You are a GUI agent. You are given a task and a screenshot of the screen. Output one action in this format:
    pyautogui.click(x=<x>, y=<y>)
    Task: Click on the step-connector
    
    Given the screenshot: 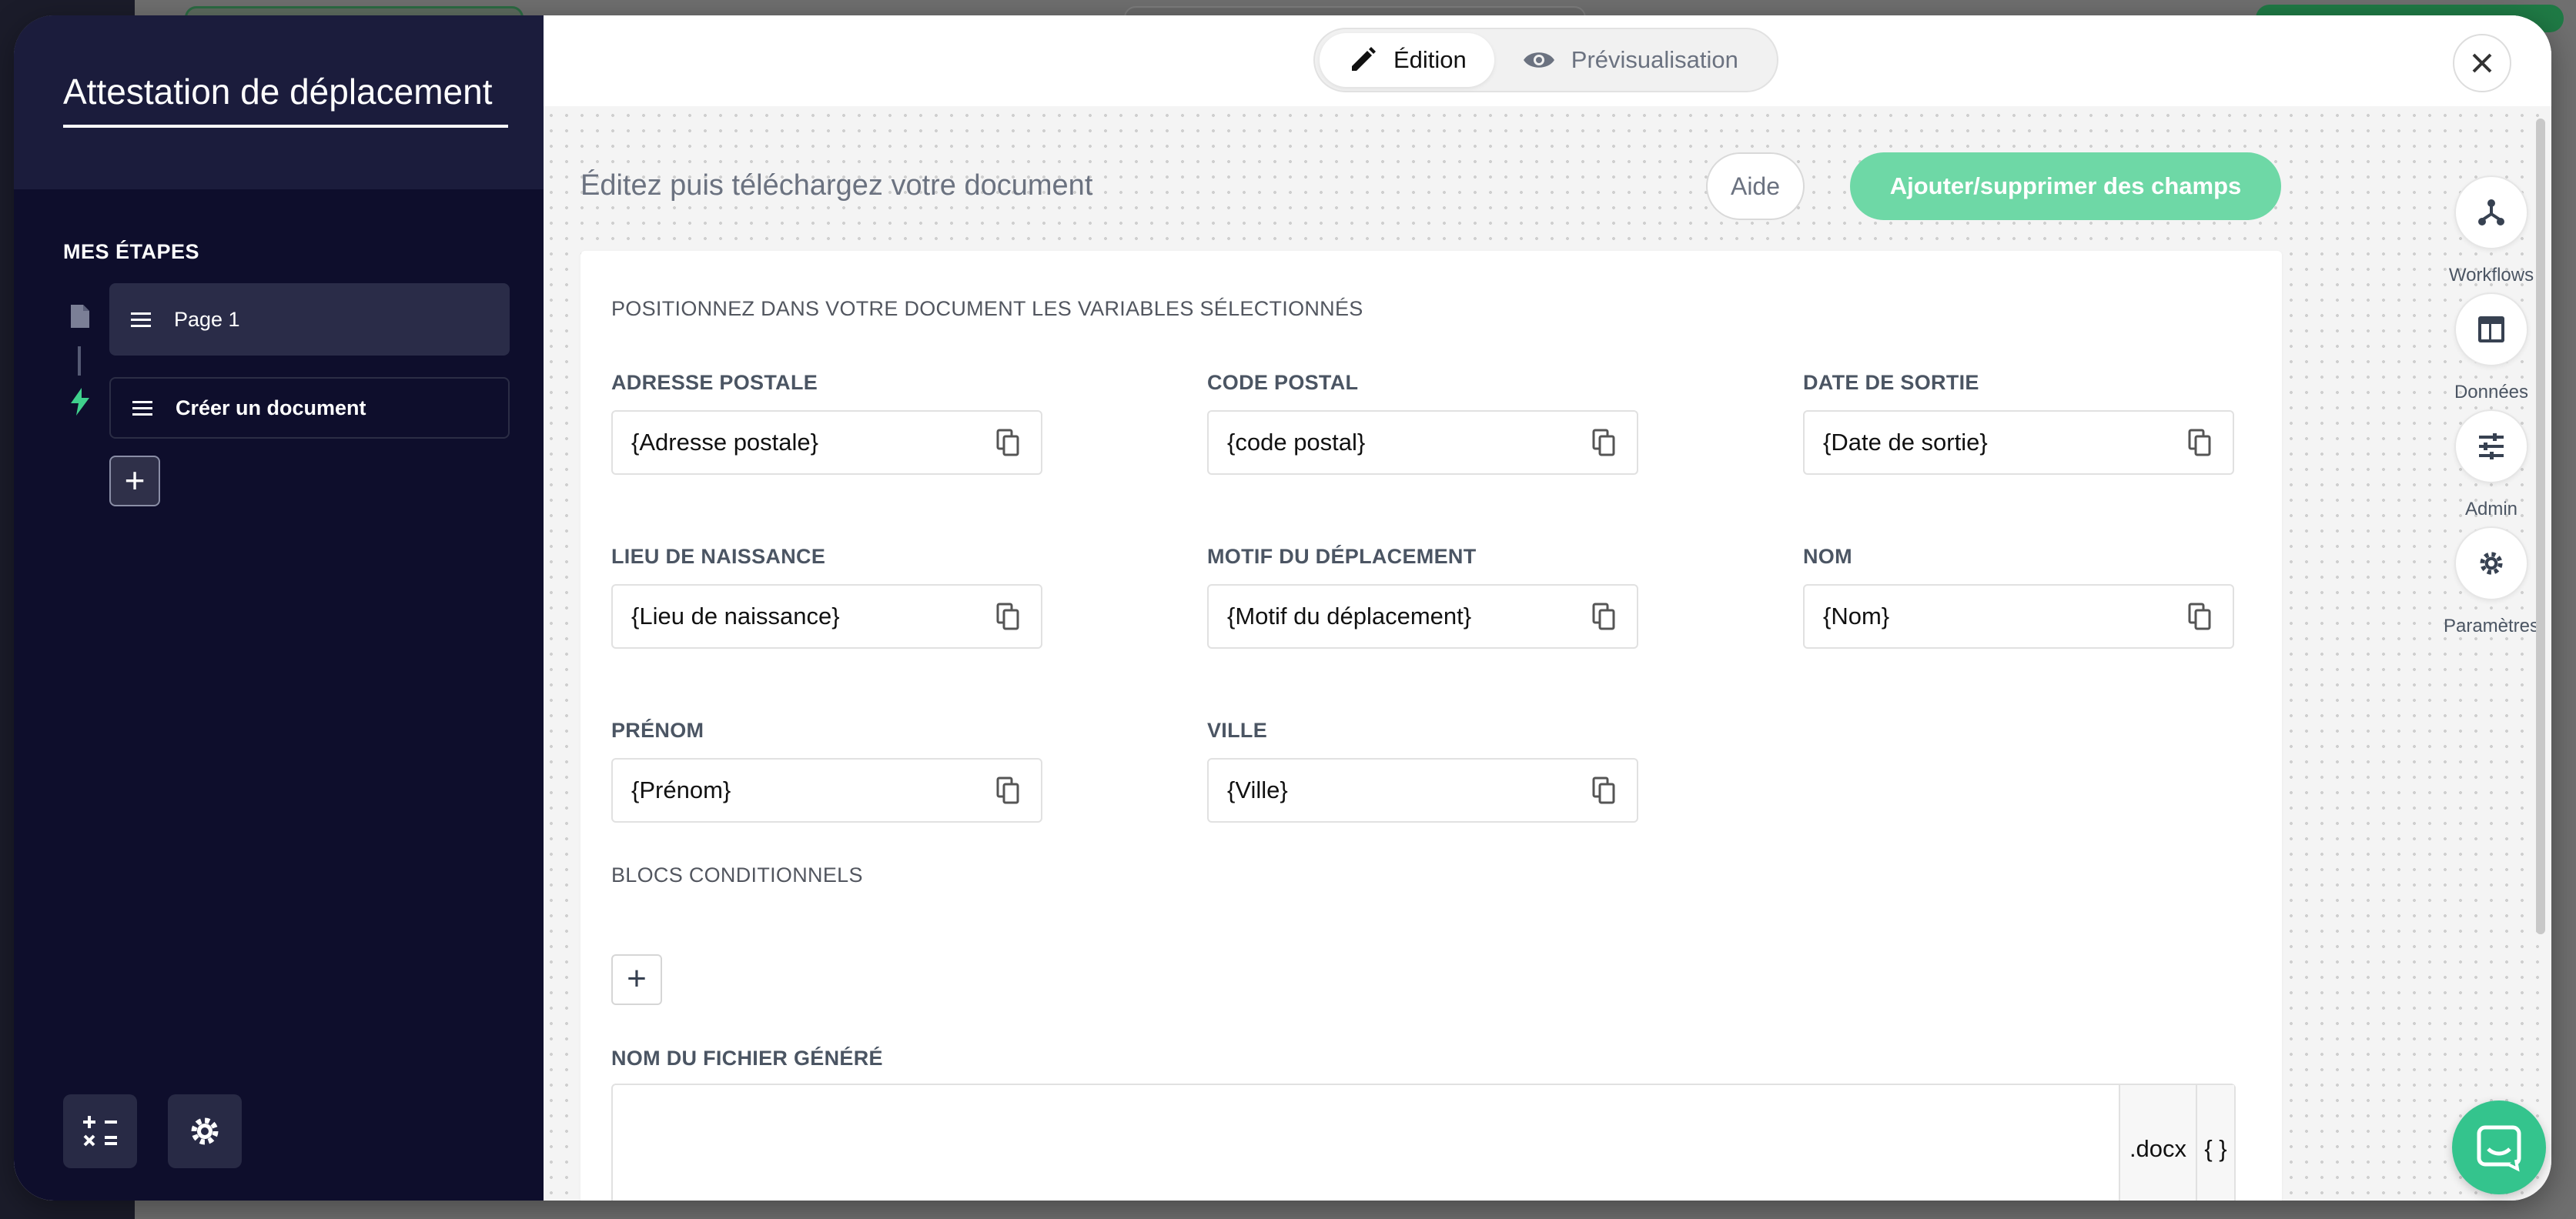 What is the action you would take?
    pyautogui.click(x=80, y=361)
    